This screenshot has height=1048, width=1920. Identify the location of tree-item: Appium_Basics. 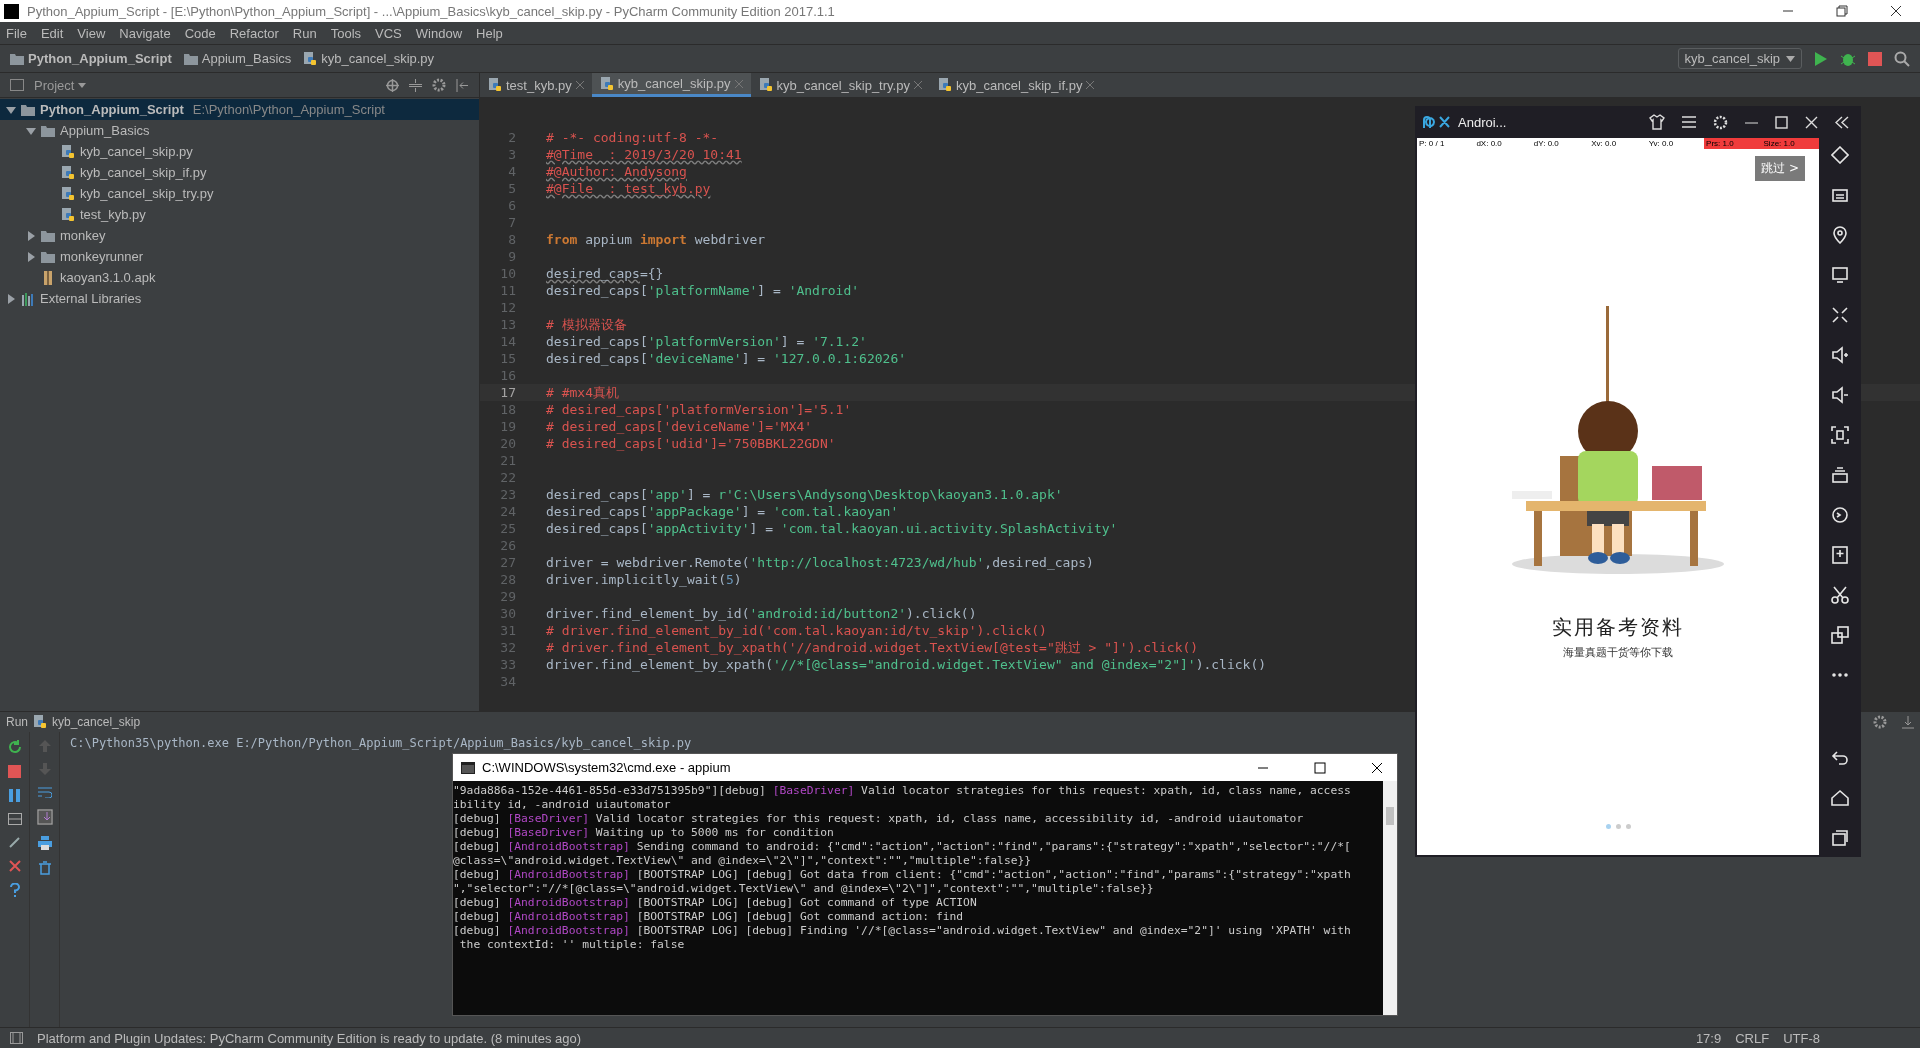
(239, 130).